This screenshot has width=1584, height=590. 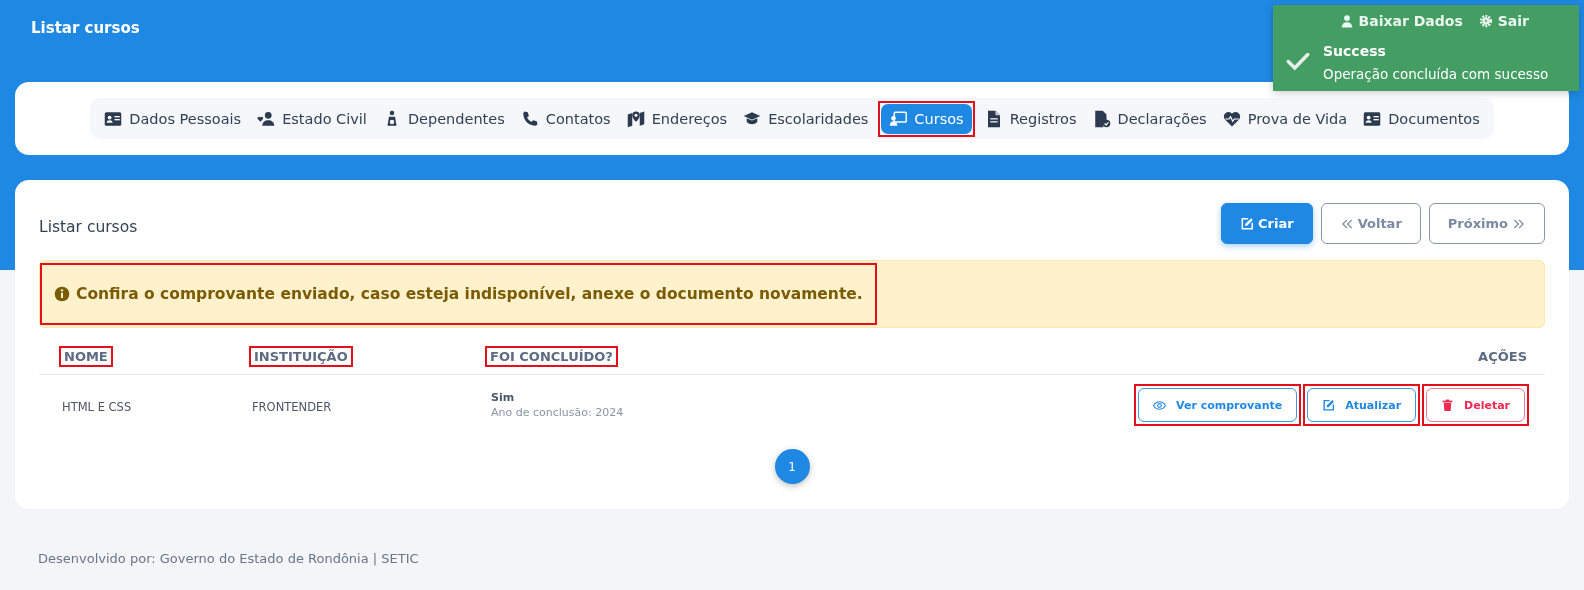 What do you see at coordinates (291, 406) in the screenshot?
I see `table-cell-text: FRONTENDER` at bounding box center [291, 406].